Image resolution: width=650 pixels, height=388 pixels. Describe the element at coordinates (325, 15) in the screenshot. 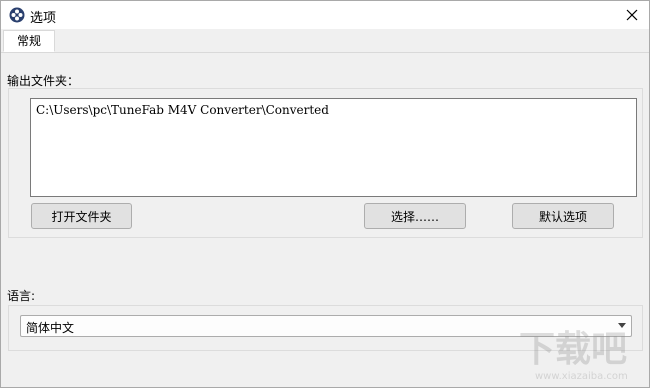

I see `title-bar: 选项` at that location.